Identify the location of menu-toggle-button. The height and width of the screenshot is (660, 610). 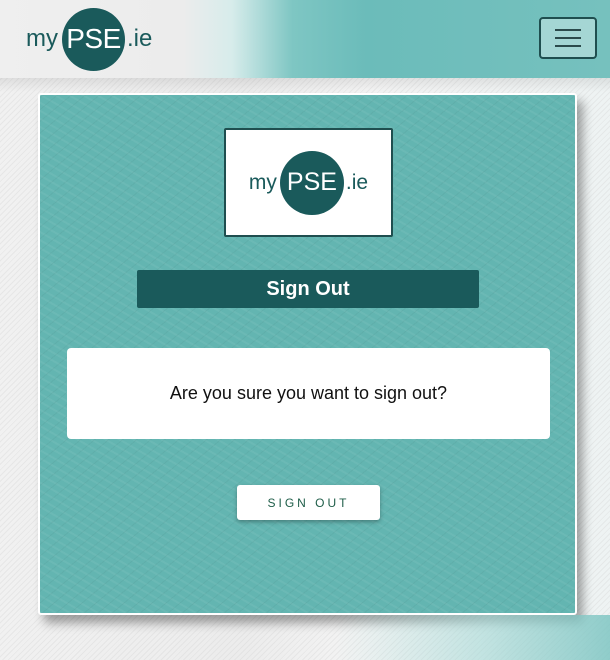
(568, 38).